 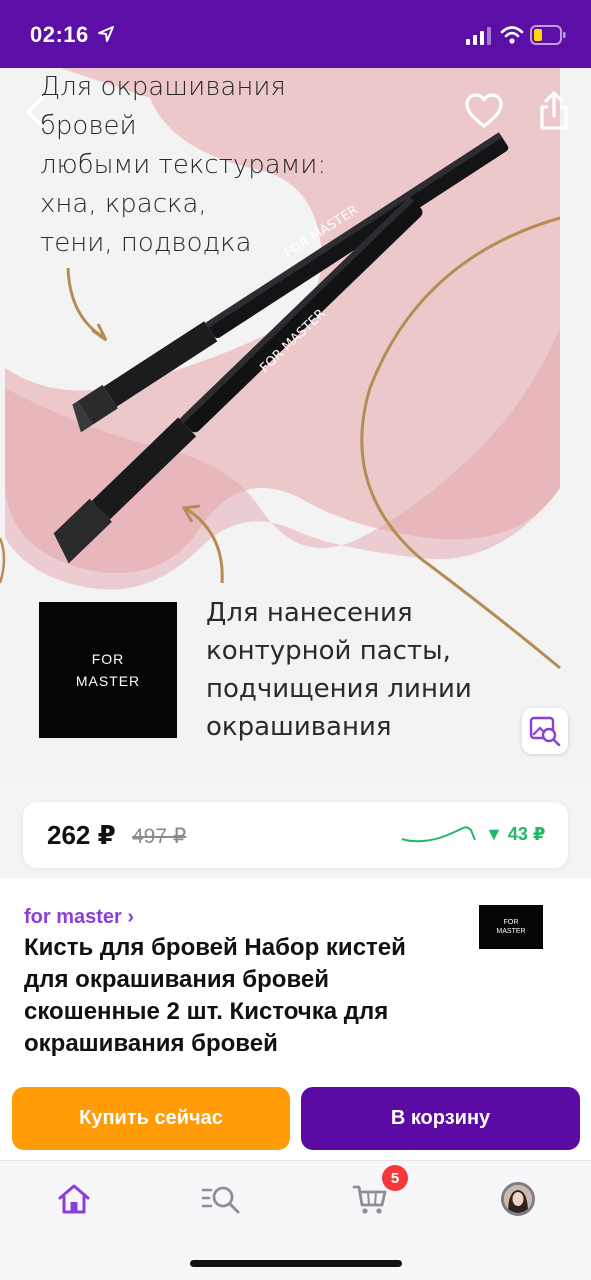 I want to click on tab-home, so click(x=74, y=1199).